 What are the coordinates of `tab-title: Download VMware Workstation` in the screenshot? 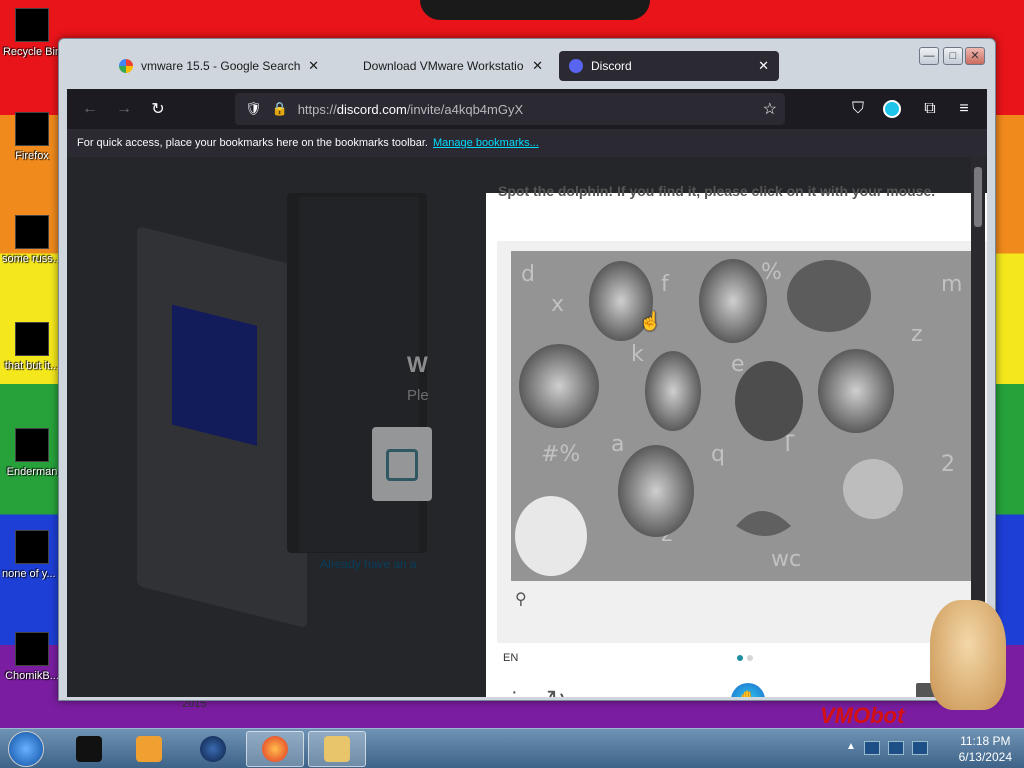 It's located at (444, 66).